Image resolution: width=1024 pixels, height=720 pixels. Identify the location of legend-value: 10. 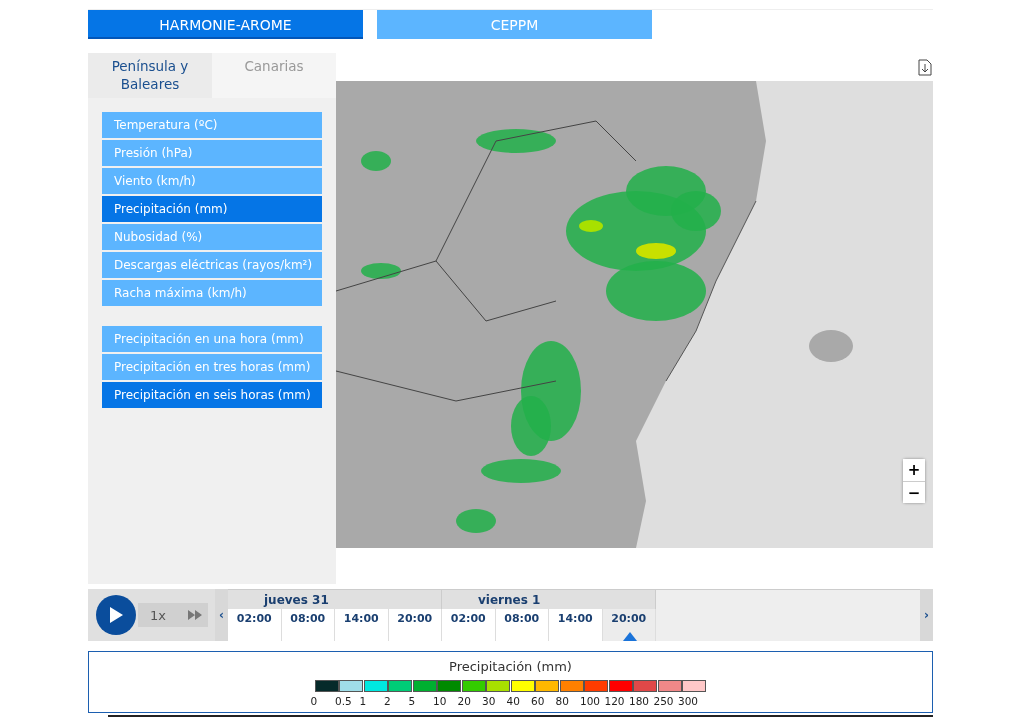
(440, 701).